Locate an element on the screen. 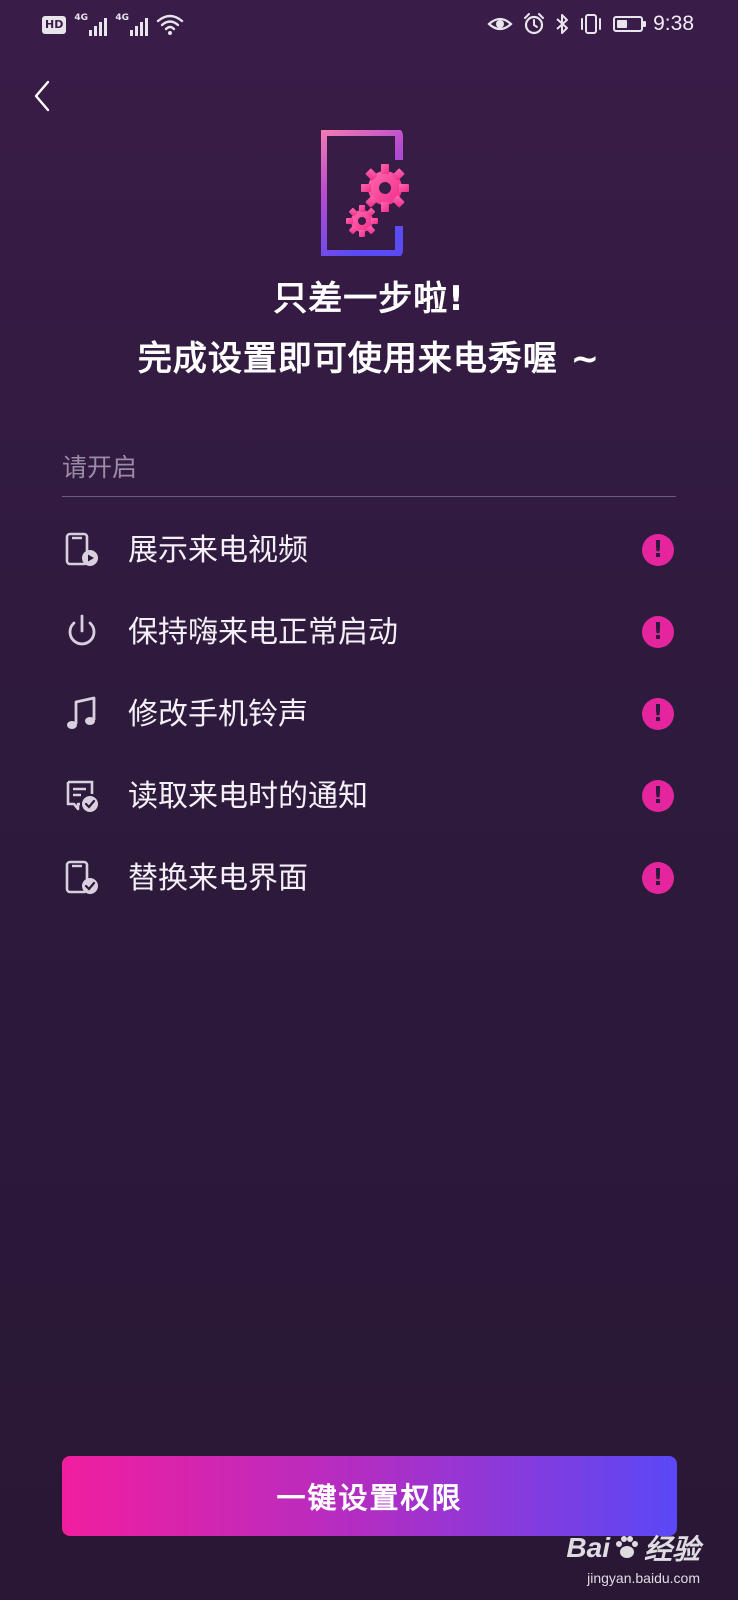 Image resolution: width=738 pixels, height=1600 pixels. phone-settings-illustration-icon is located at coordinates (365, 193).